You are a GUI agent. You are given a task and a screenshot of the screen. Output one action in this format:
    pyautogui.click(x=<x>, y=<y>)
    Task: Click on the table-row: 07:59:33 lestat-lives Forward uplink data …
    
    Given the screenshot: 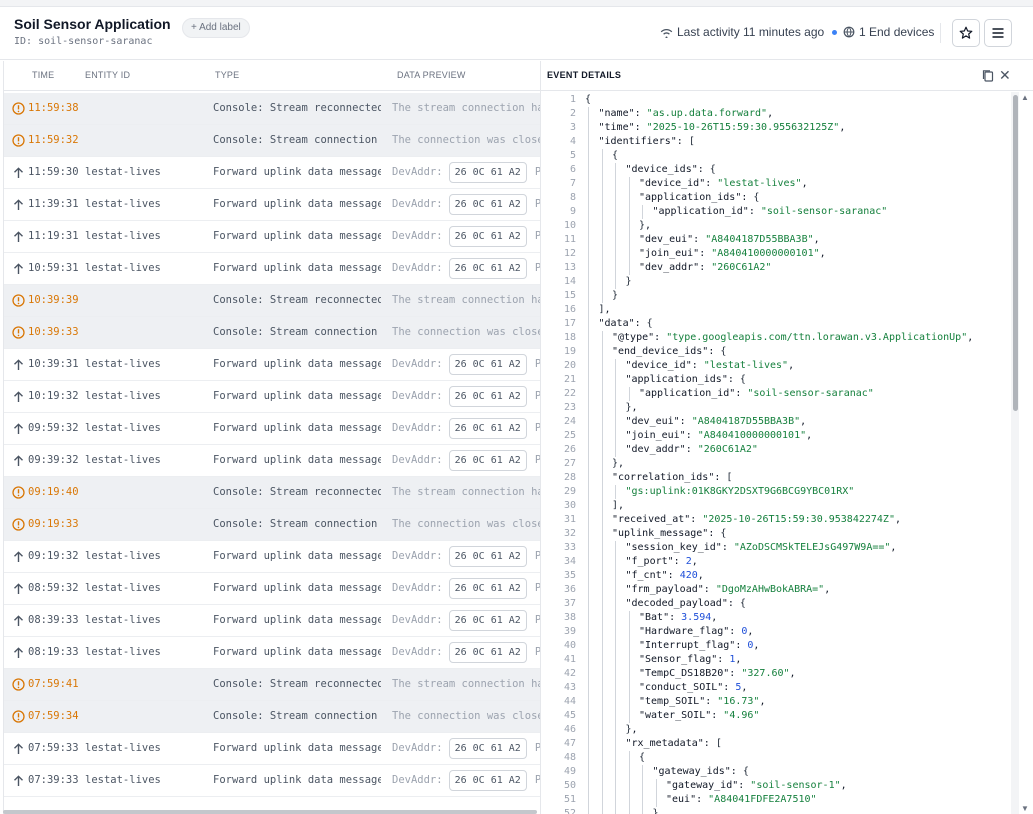 What is the action you would take?
    pyautogui.click(x=272, y=749)
    